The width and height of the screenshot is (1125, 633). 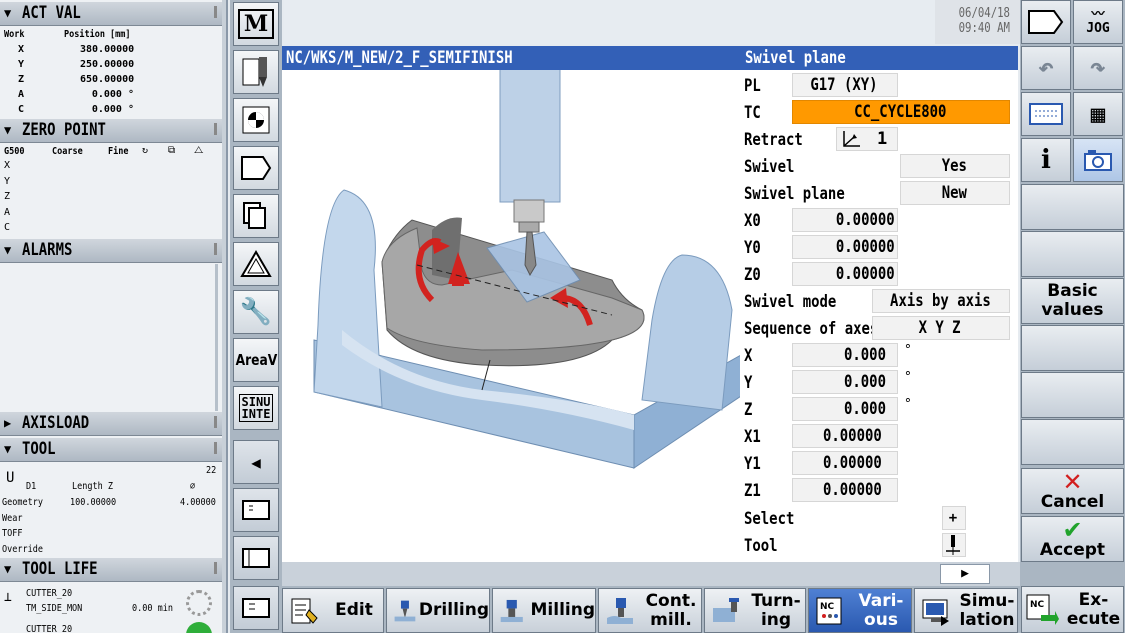 What do you see at coordinates (14, 151) in the screenshot?
I see `zero-frame: G500` at bounding box center [14, 151].